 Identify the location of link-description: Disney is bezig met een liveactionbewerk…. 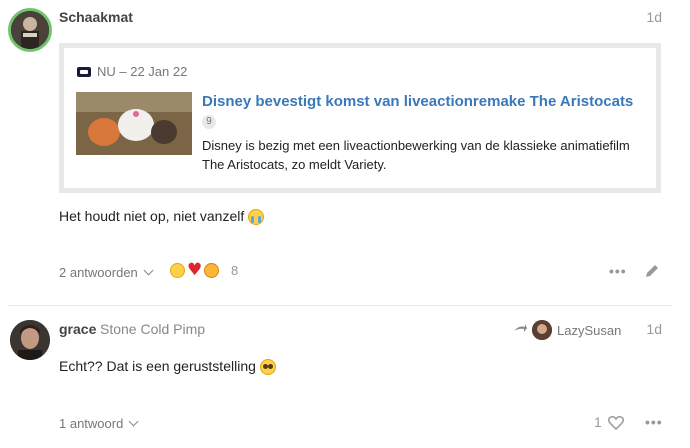
(416, 155).